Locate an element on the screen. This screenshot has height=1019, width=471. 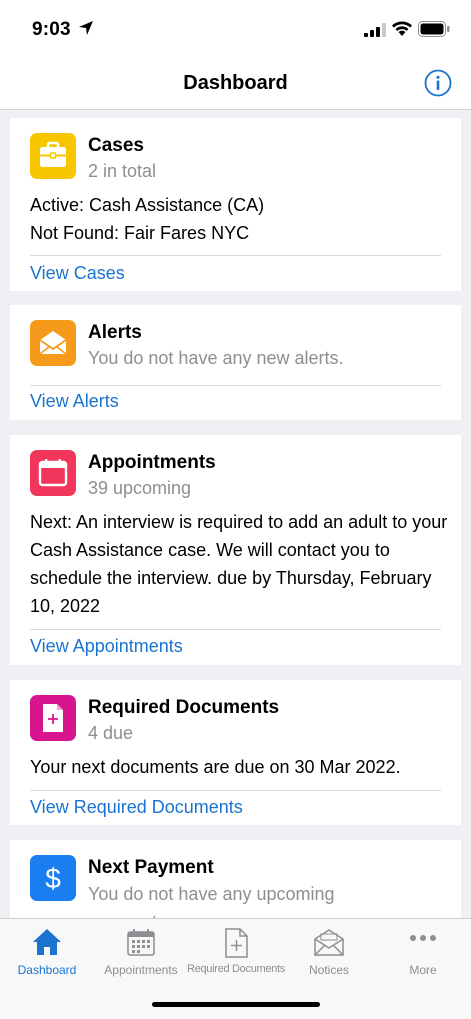
tab-label-notices: Notices is located at coordinates (328, 970).